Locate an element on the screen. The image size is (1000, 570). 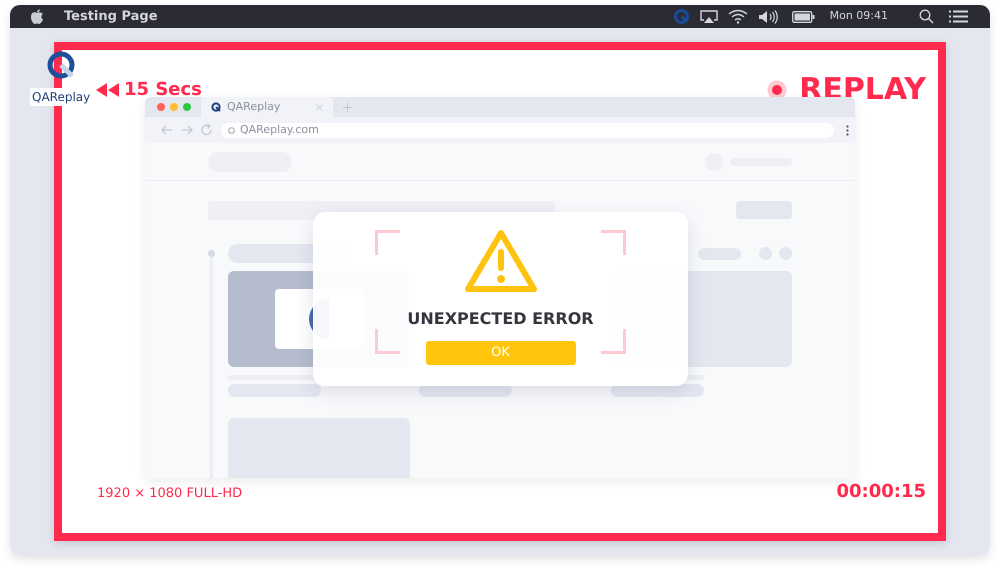
search-icon is located at coordinates (926, 16).